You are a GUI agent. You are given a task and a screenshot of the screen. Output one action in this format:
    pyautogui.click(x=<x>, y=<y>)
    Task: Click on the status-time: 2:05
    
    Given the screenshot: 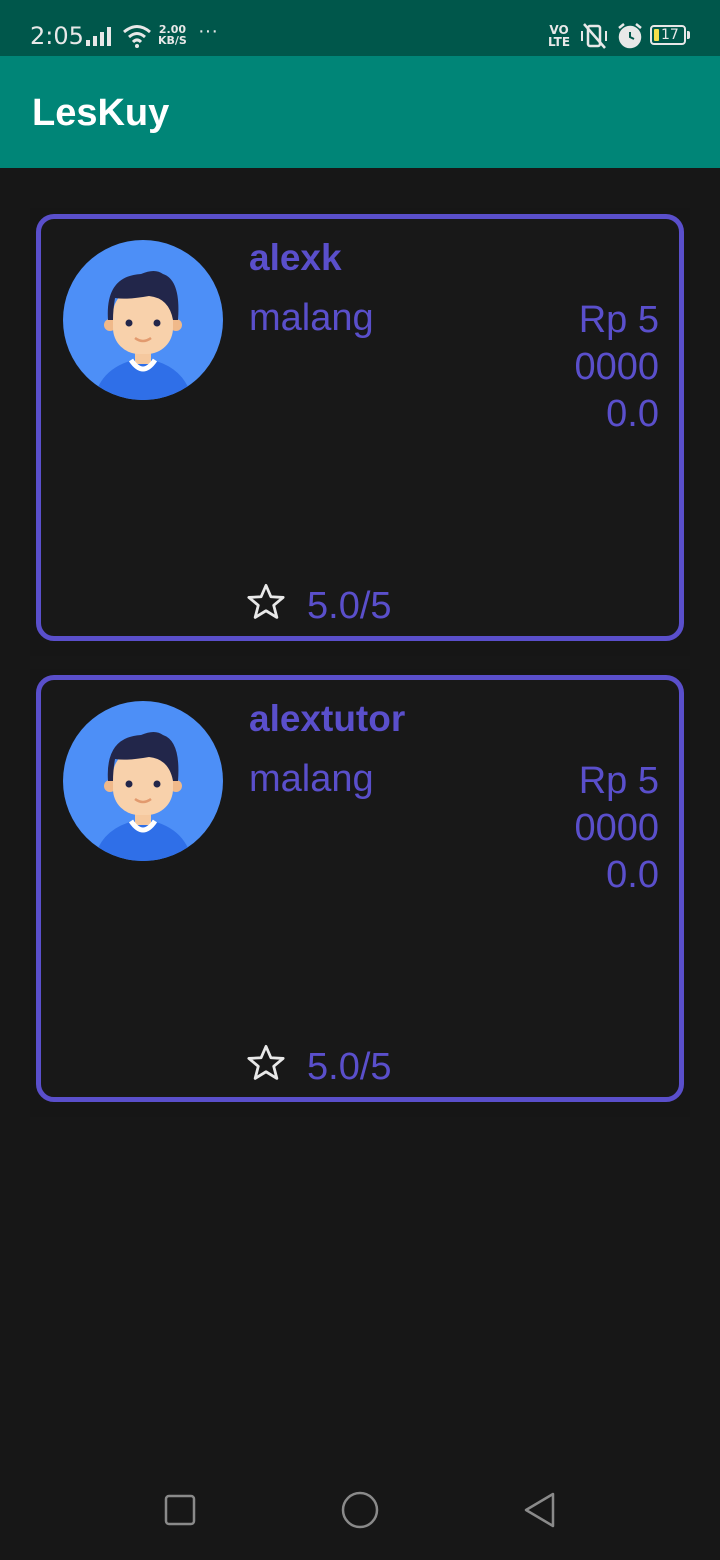 What is the action you would take?
    pyautogui.click(x=57, y=36)
    